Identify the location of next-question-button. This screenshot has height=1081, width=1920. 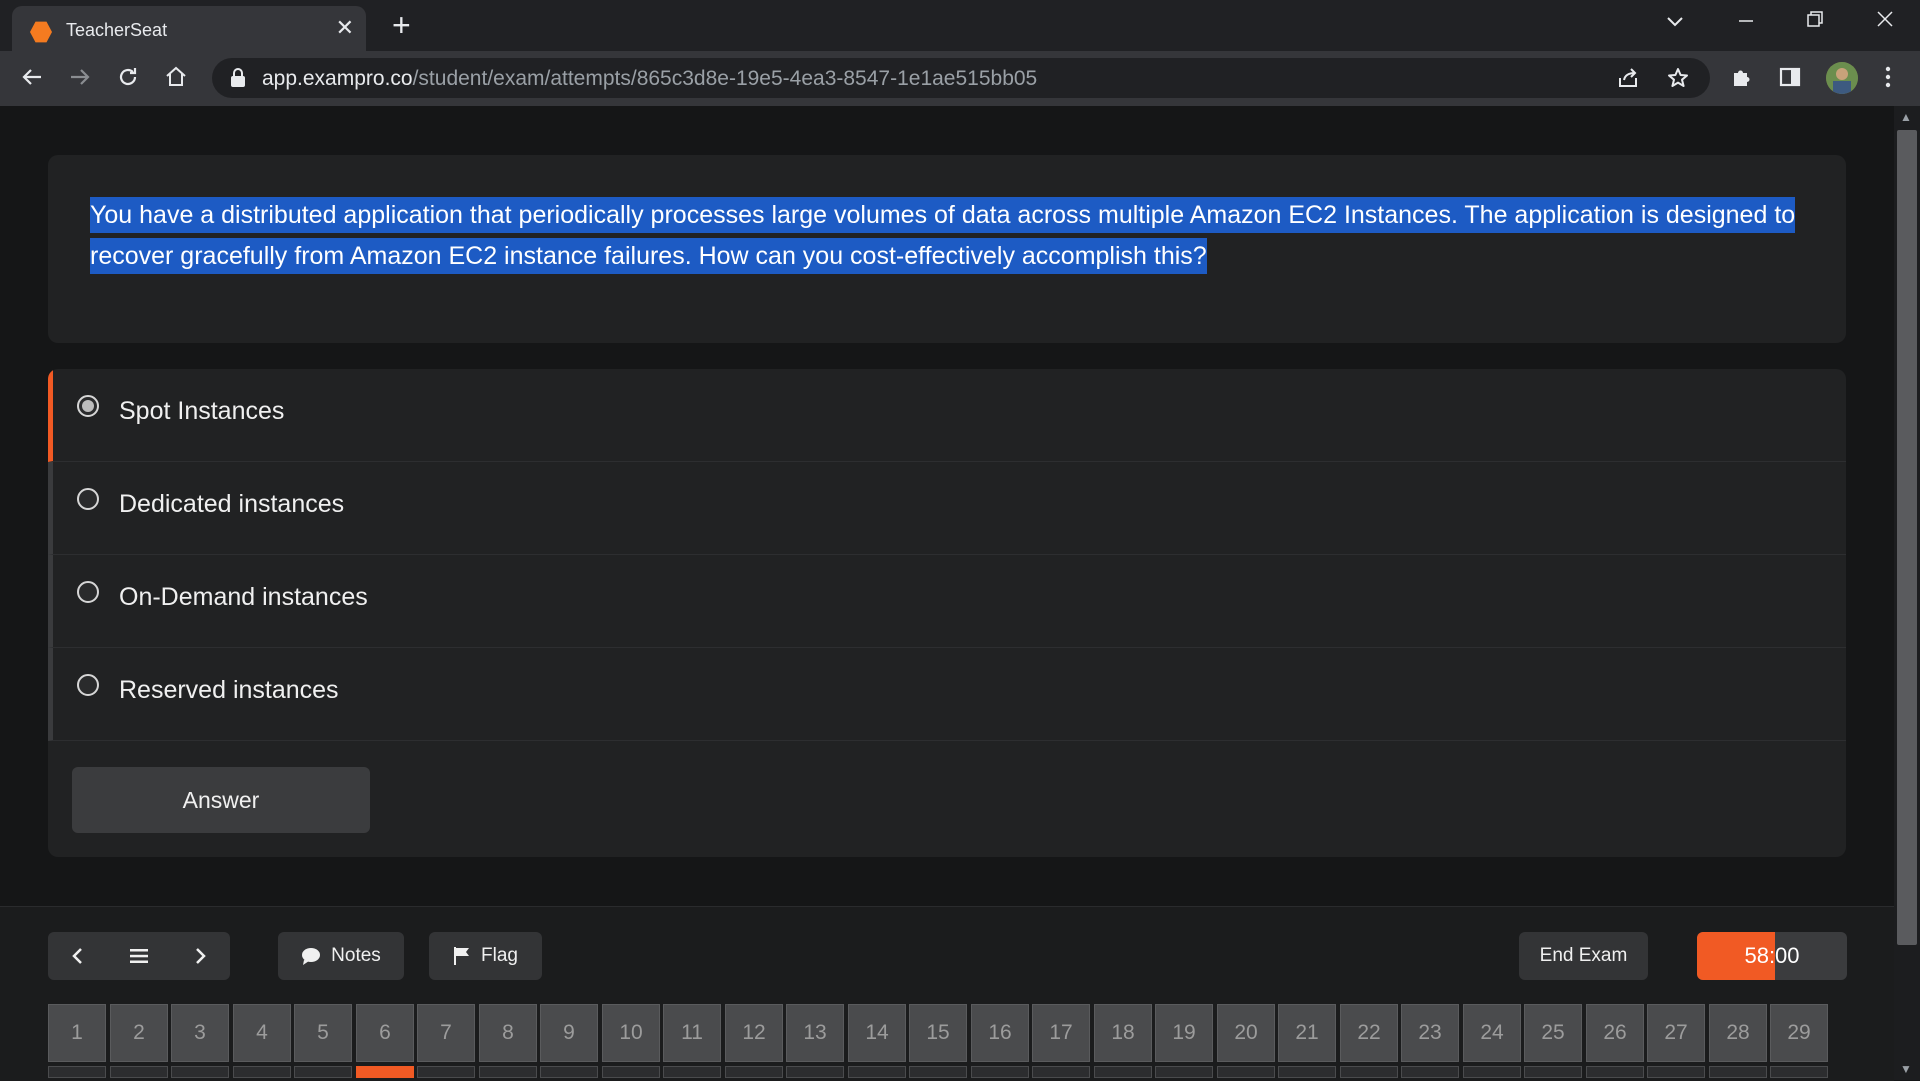
(200, 956).